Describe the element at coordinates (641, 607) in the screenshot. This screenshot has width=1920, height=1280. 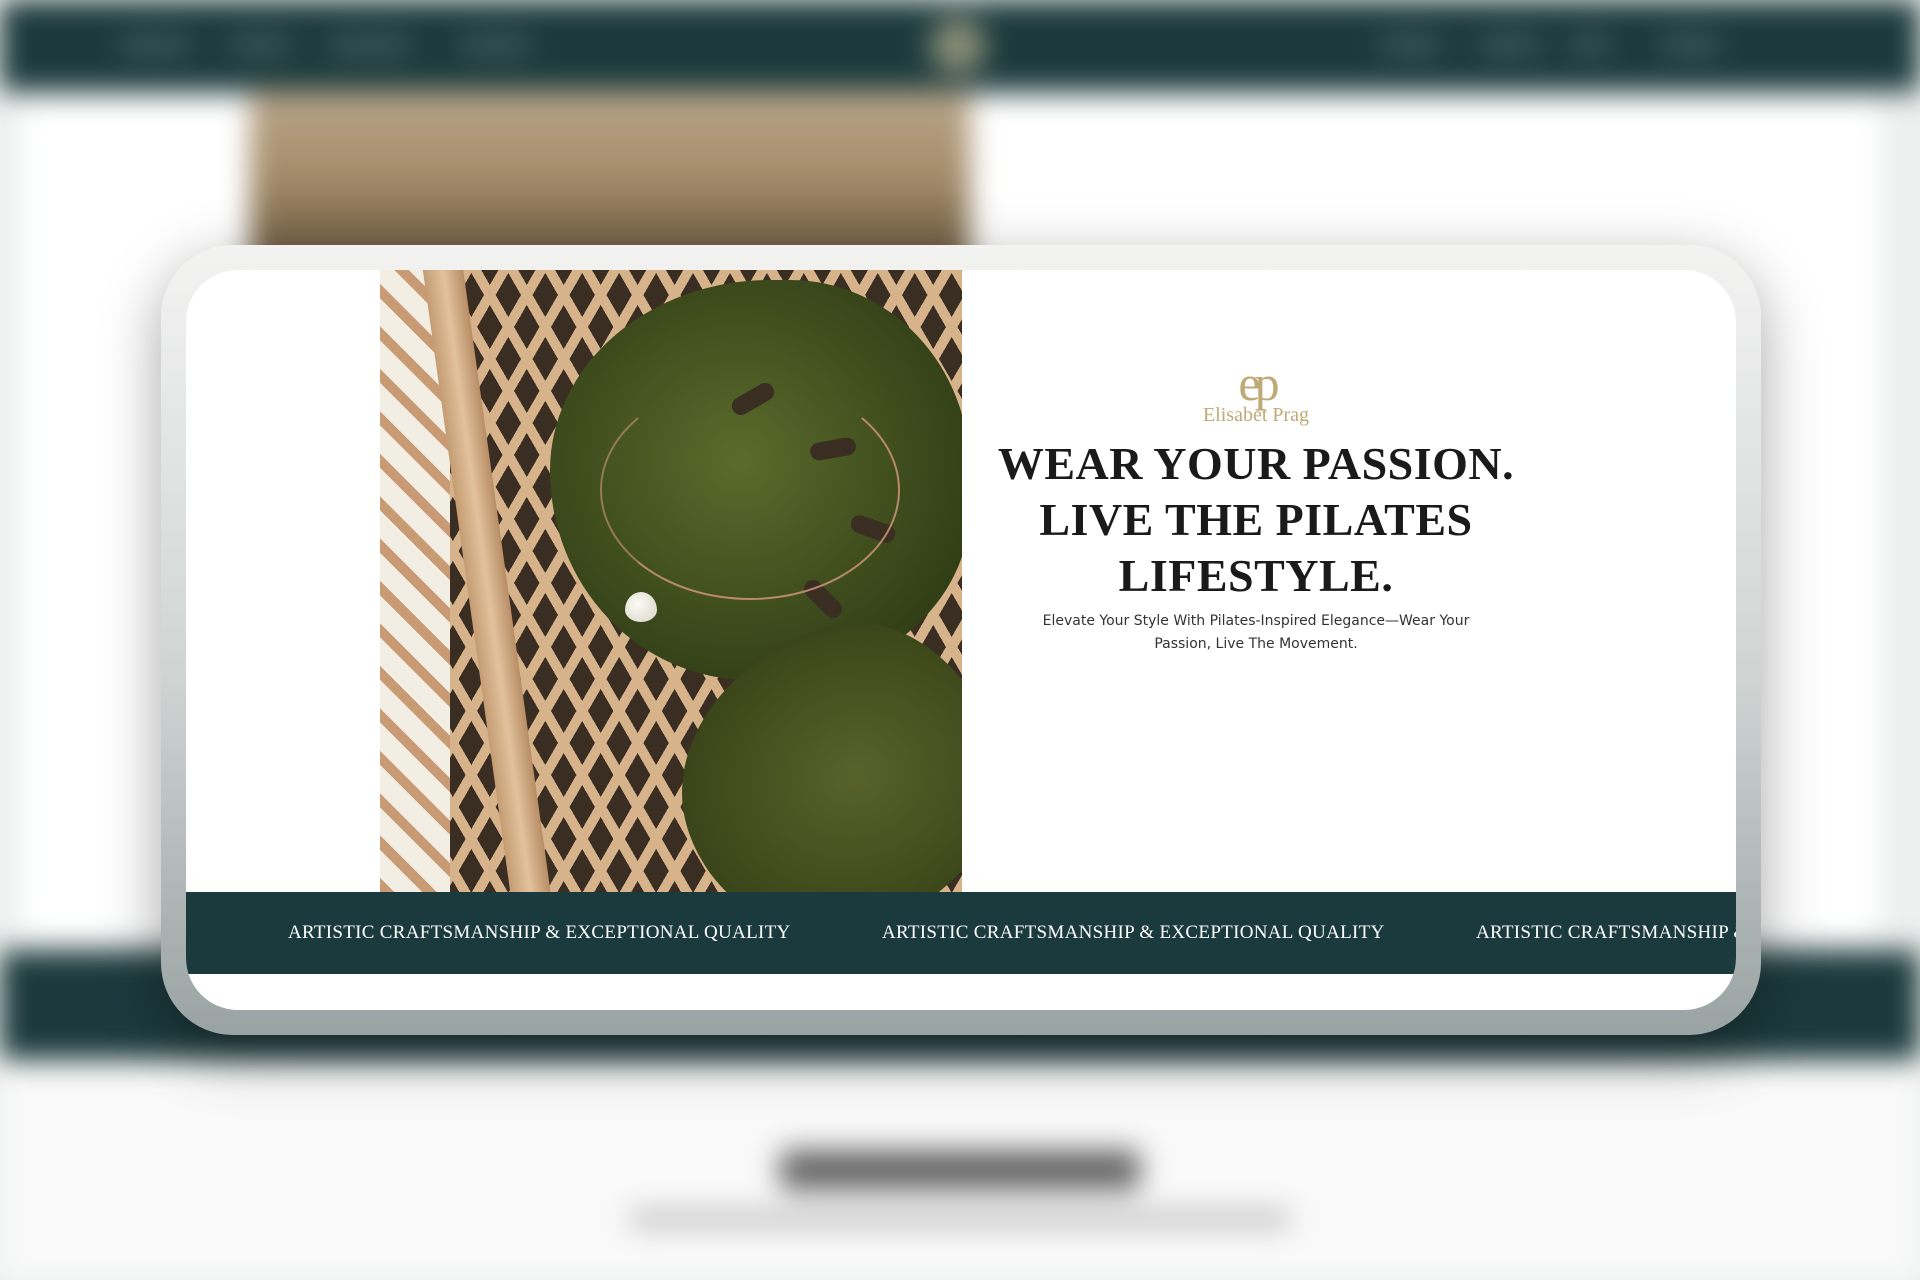
I see `pearl-pendant` at that location.